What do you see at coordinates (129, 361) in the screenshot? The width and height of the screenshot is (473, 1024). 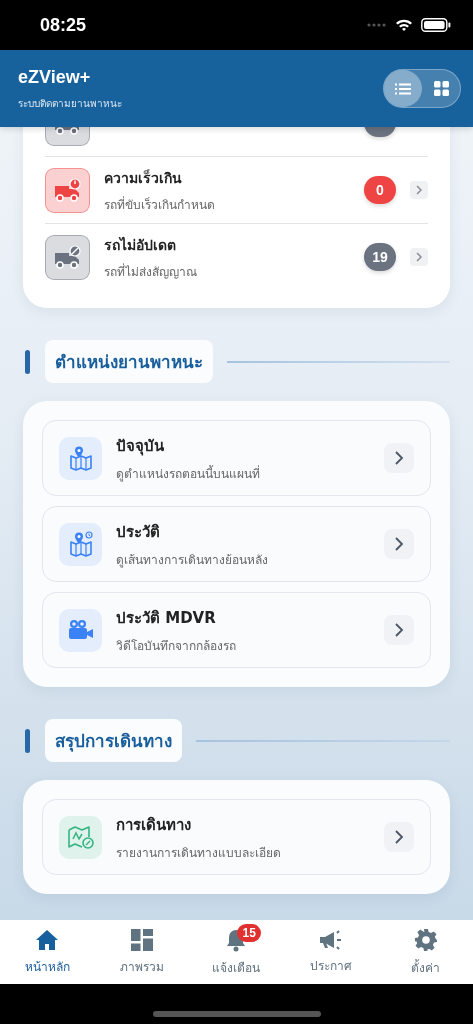 I see `section-title: ตำแหน่งยานพาหนะ` at bounding box center [129, 361].